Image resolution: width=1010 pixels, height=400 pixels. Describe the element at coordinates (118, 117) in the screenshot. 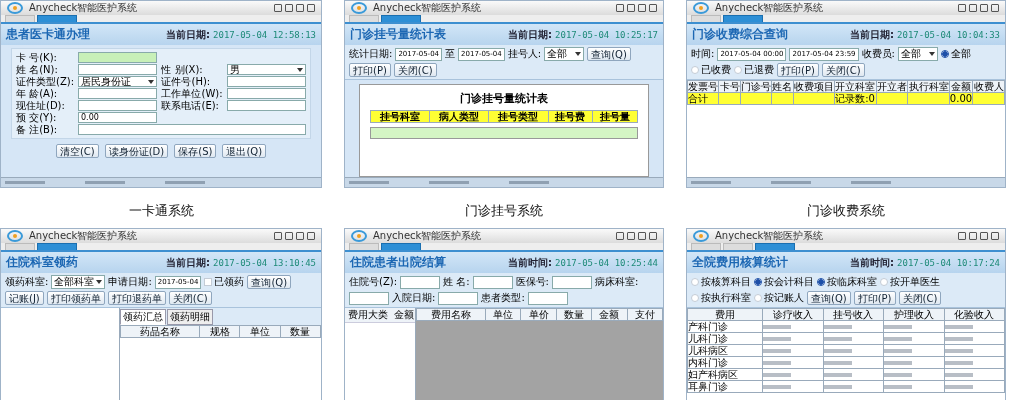

I see `input-field: 0.00` at that location.